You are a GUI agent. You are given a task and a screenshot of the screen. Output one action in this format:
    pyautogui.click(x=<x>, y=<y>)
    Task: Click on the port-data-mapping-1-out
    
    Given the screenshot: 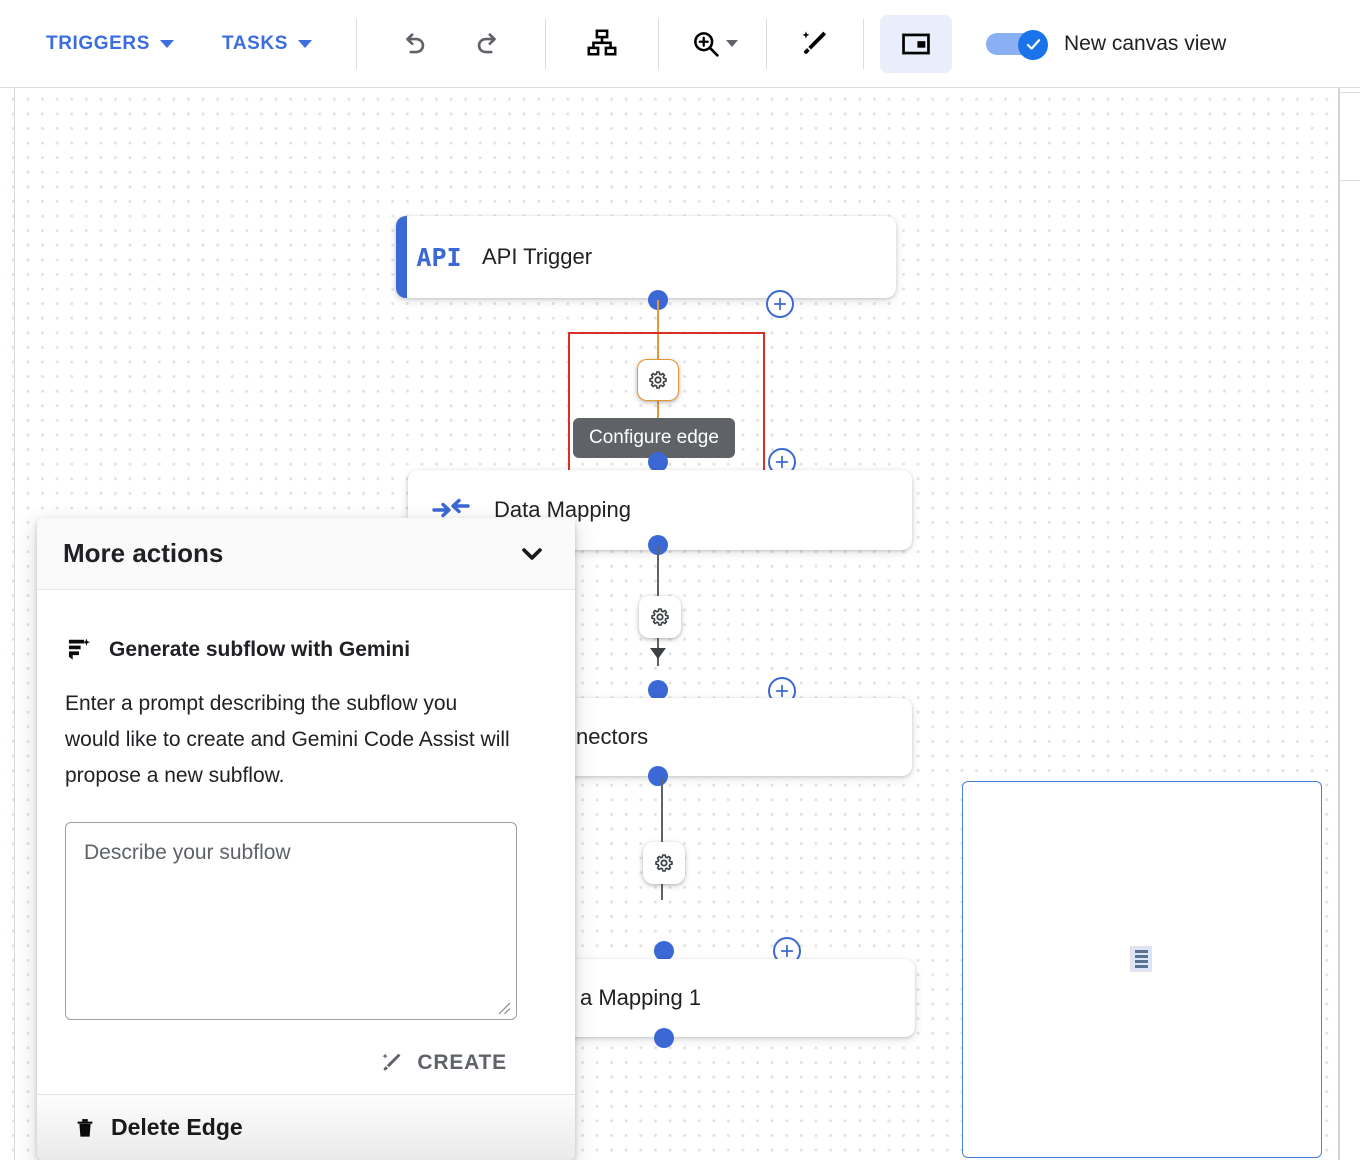 What is the action you would take?
    pyautogui.click(x=664, y=1038)
    